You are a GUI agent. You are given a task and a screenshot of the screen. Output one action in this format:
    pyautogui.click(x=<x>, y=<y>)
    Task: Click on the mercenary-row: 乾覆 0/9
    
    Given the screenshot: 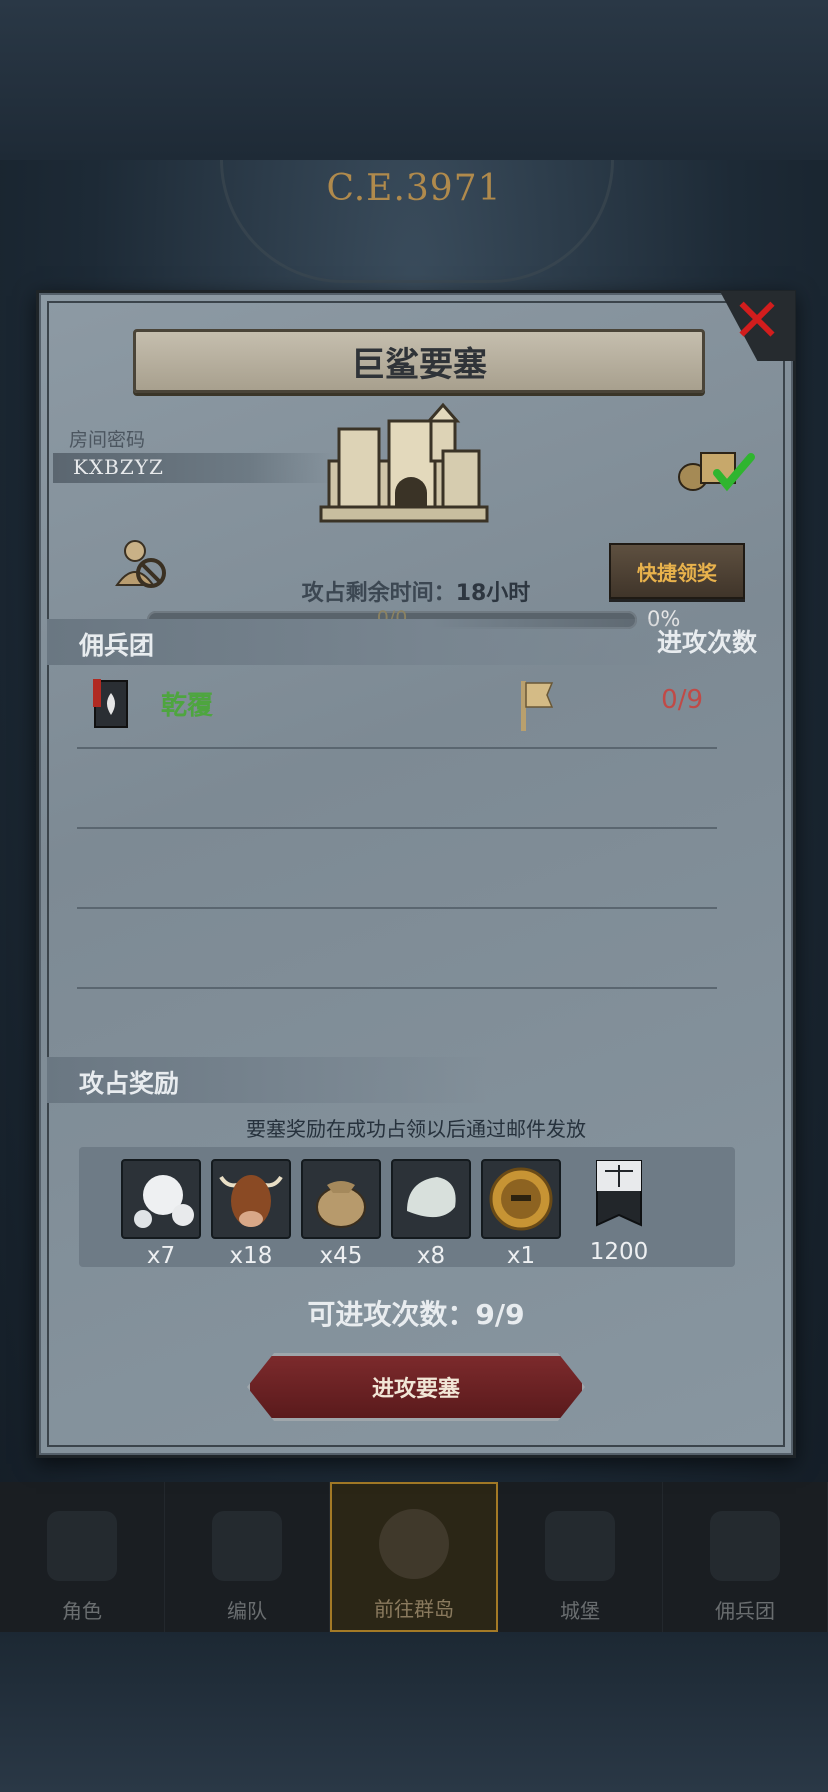 What is the action you would take?
    pyautogui.click(x=397, y=709)
    